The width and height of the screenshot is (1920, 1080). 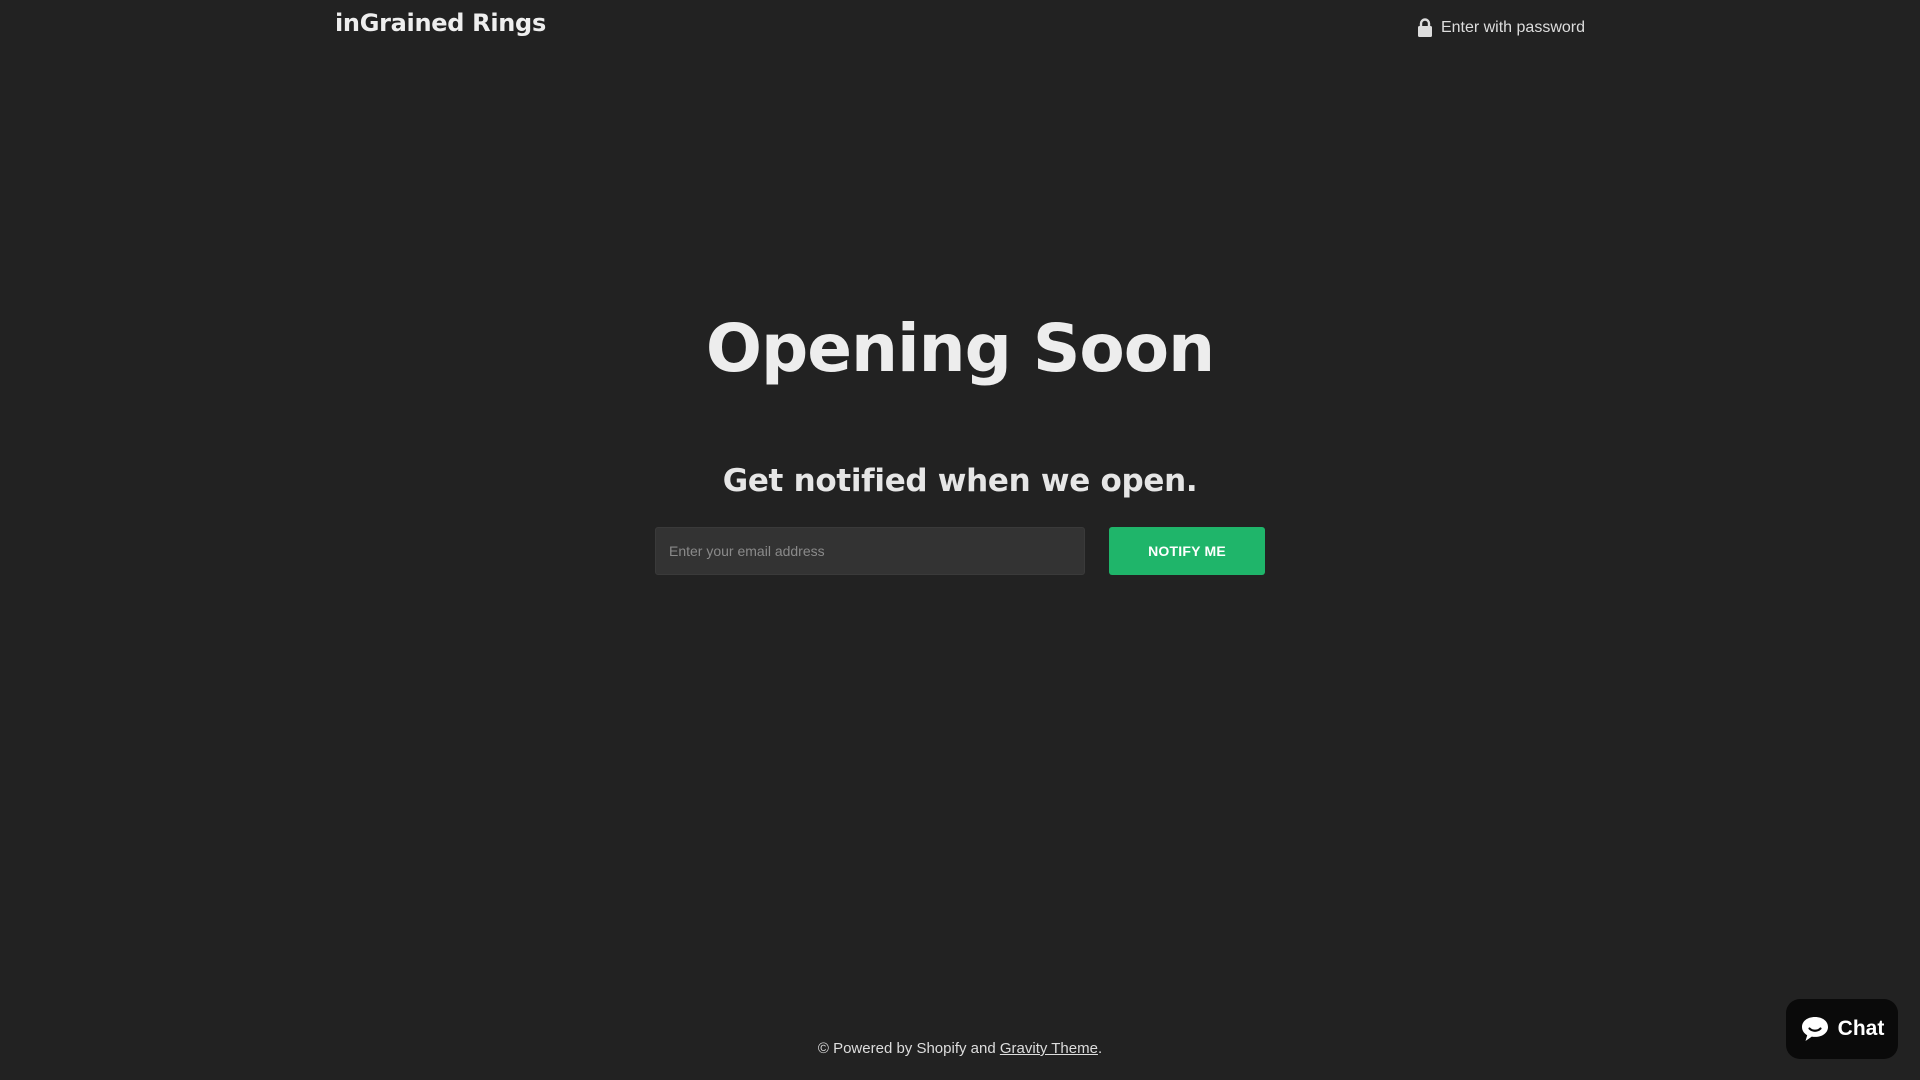 I want to click on chat-button: Chat, so click(x=1842, y=1029).